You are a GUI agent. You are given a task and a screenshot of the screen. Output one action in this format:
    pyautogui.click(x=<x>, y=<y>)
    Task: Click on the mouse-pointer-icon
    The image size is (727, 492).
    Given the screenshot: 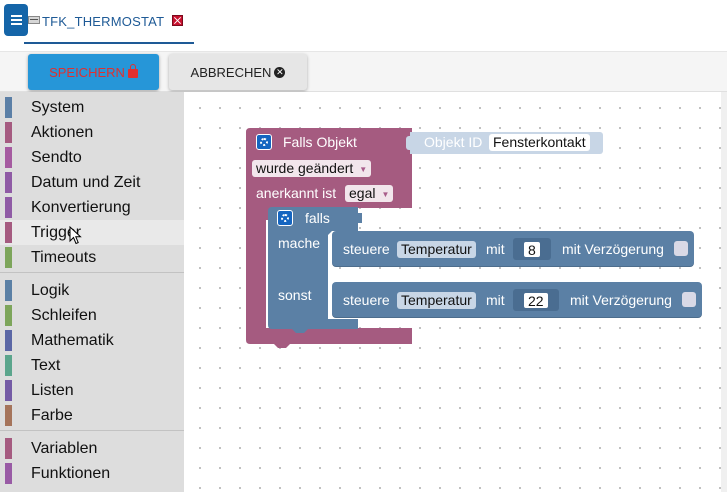 What is the action you would take?
    pyautogui.click(x=75, y=235)
    